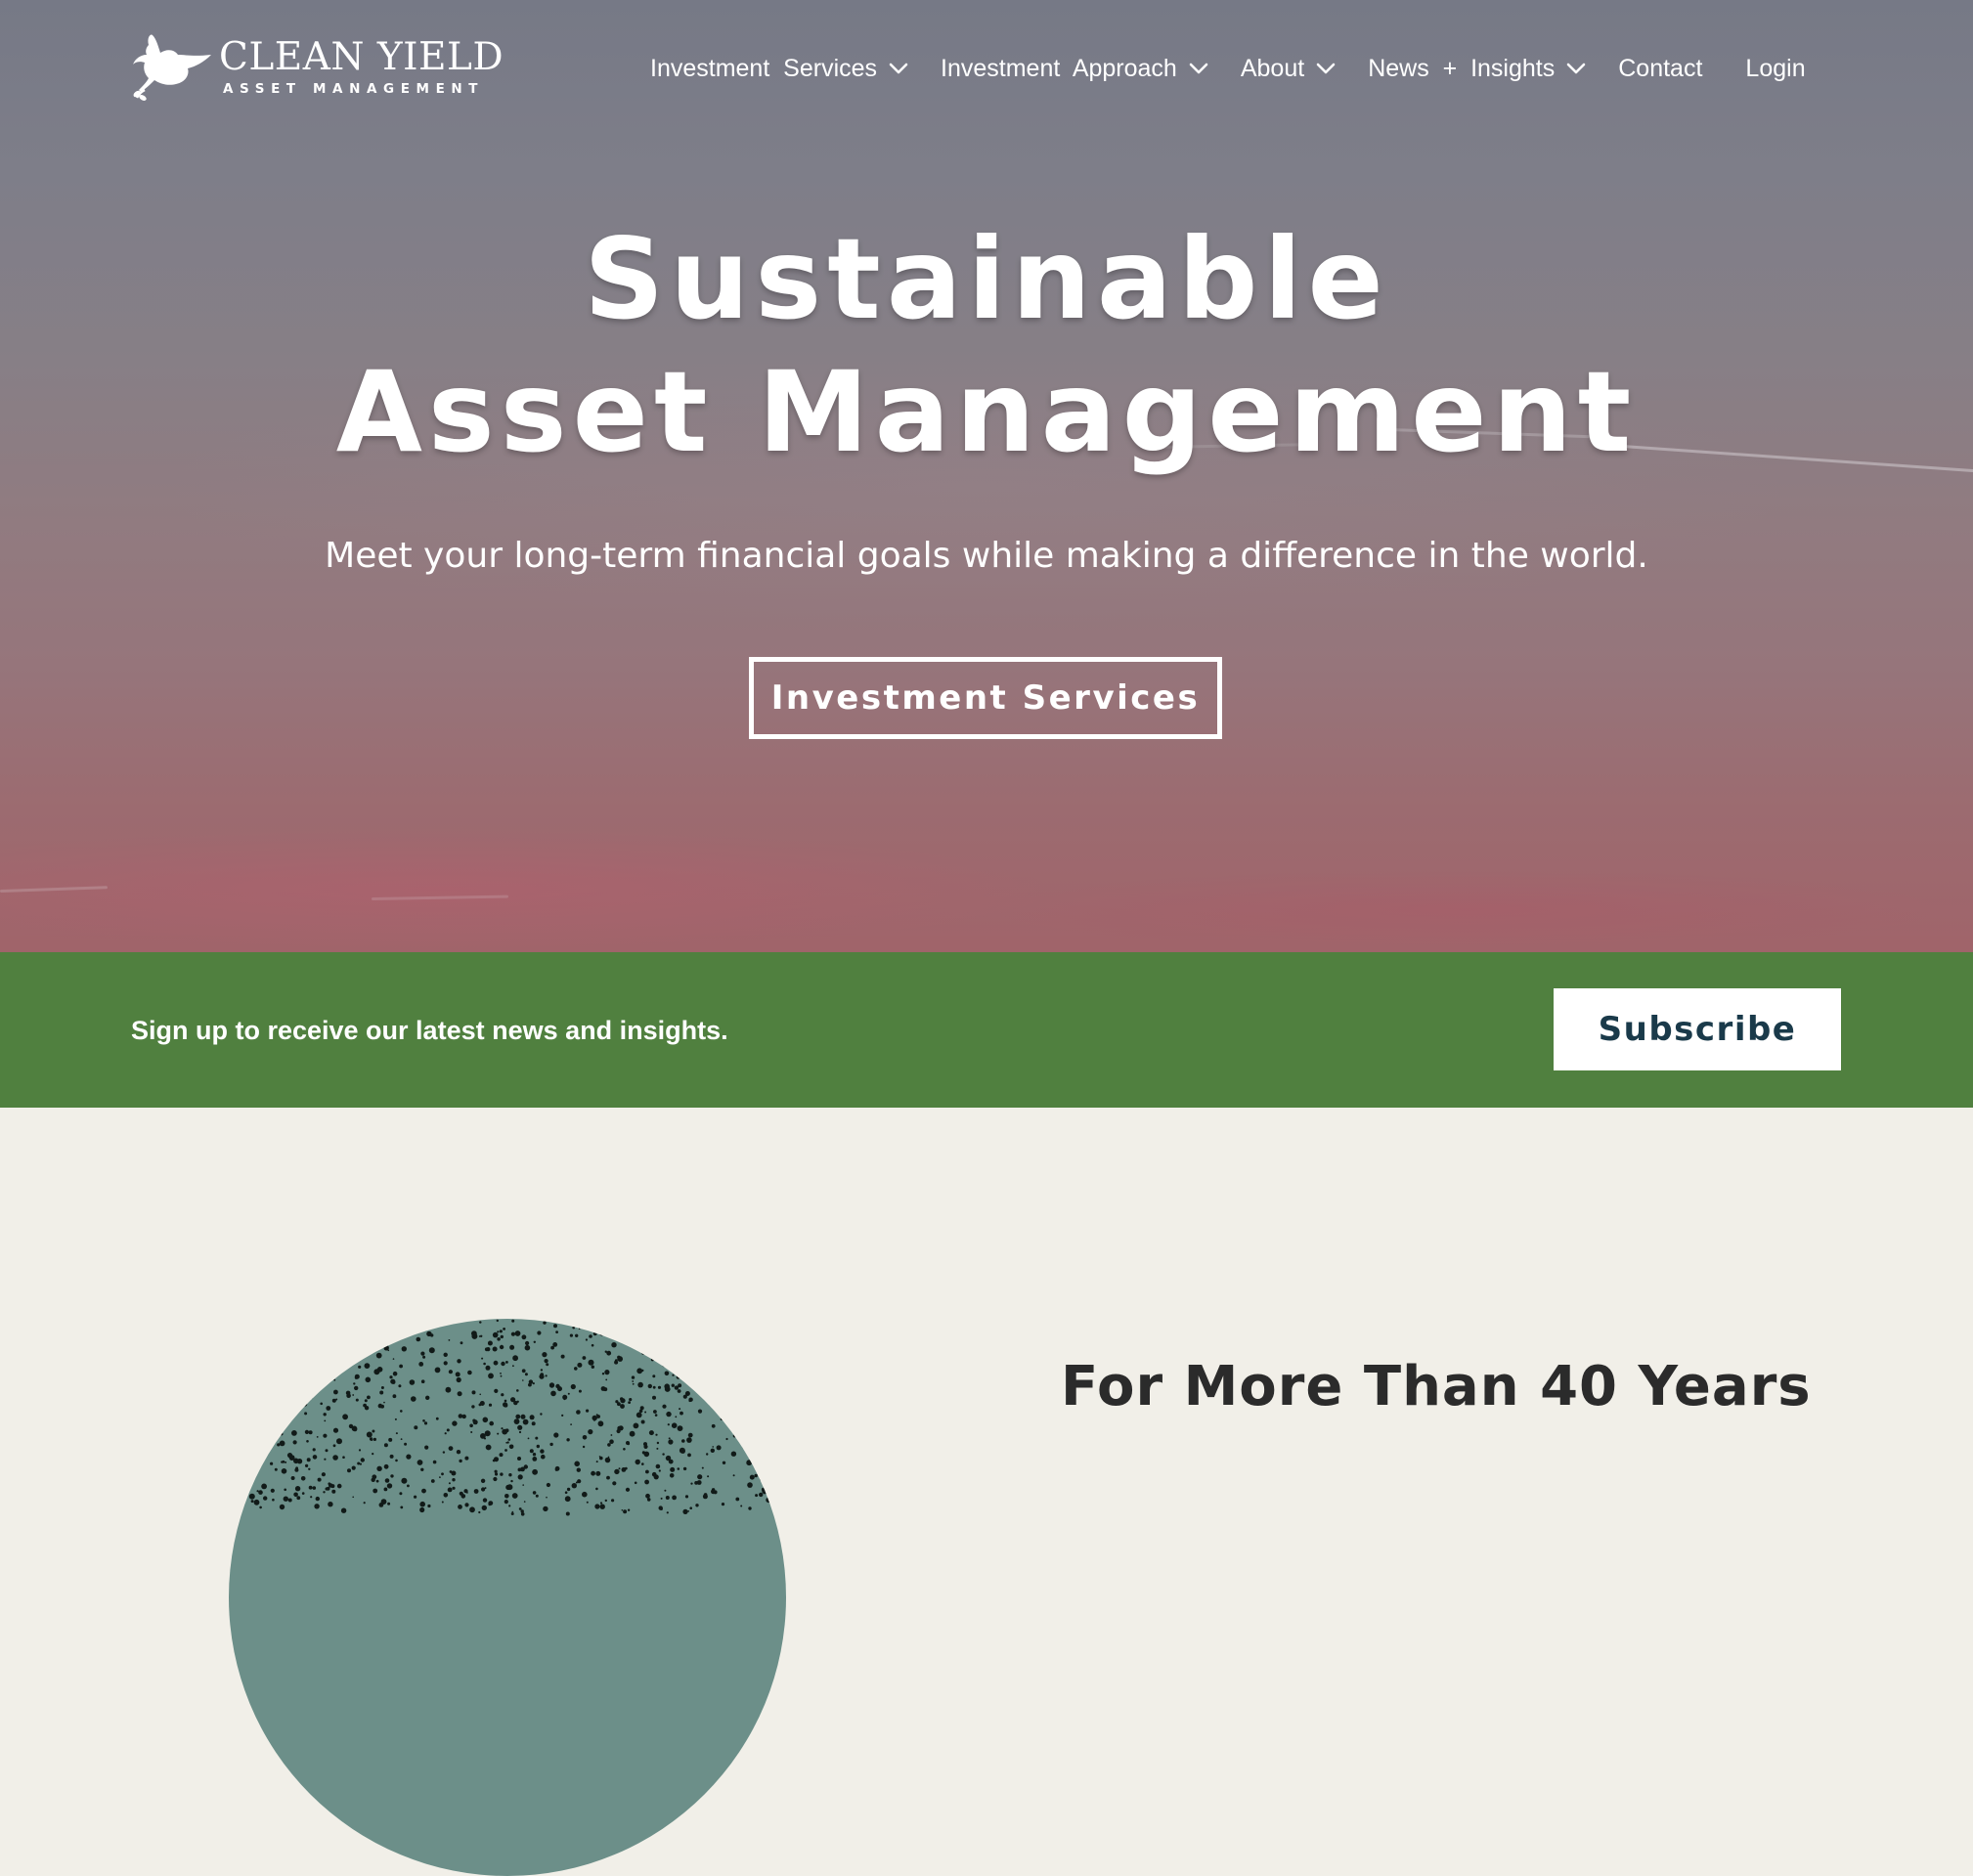 The image size is (1973, 1876). What do you see at coordinates (779, 69) in the screenshot?
I see `nav-item-investment-services: Investment Services` at bounding box center [779, 69].